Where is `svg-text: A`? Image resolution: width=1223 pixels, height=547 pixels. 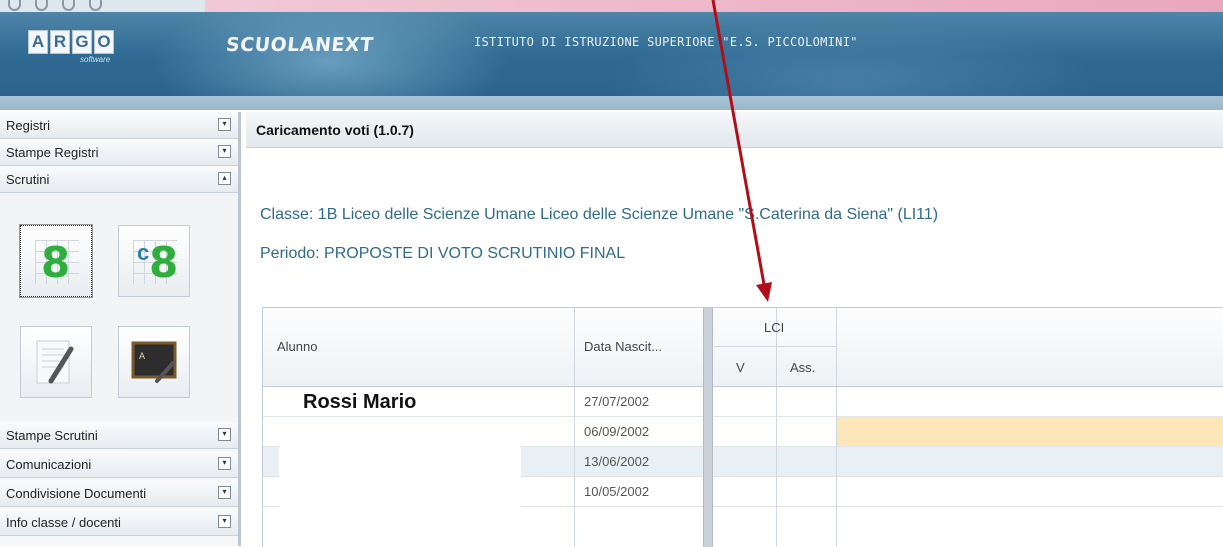
svg-text: A is located at coordinates (142, 356).